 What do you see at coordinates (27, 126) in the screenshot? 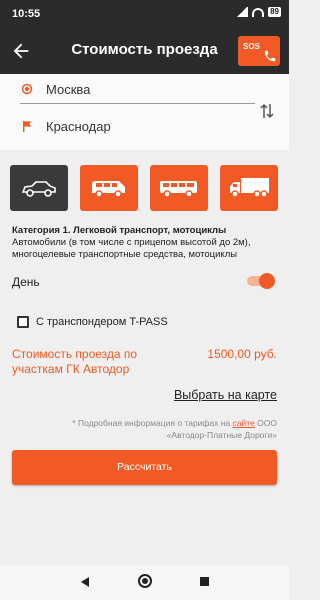
I see `flag-icon` at bounding box center [27, 126].